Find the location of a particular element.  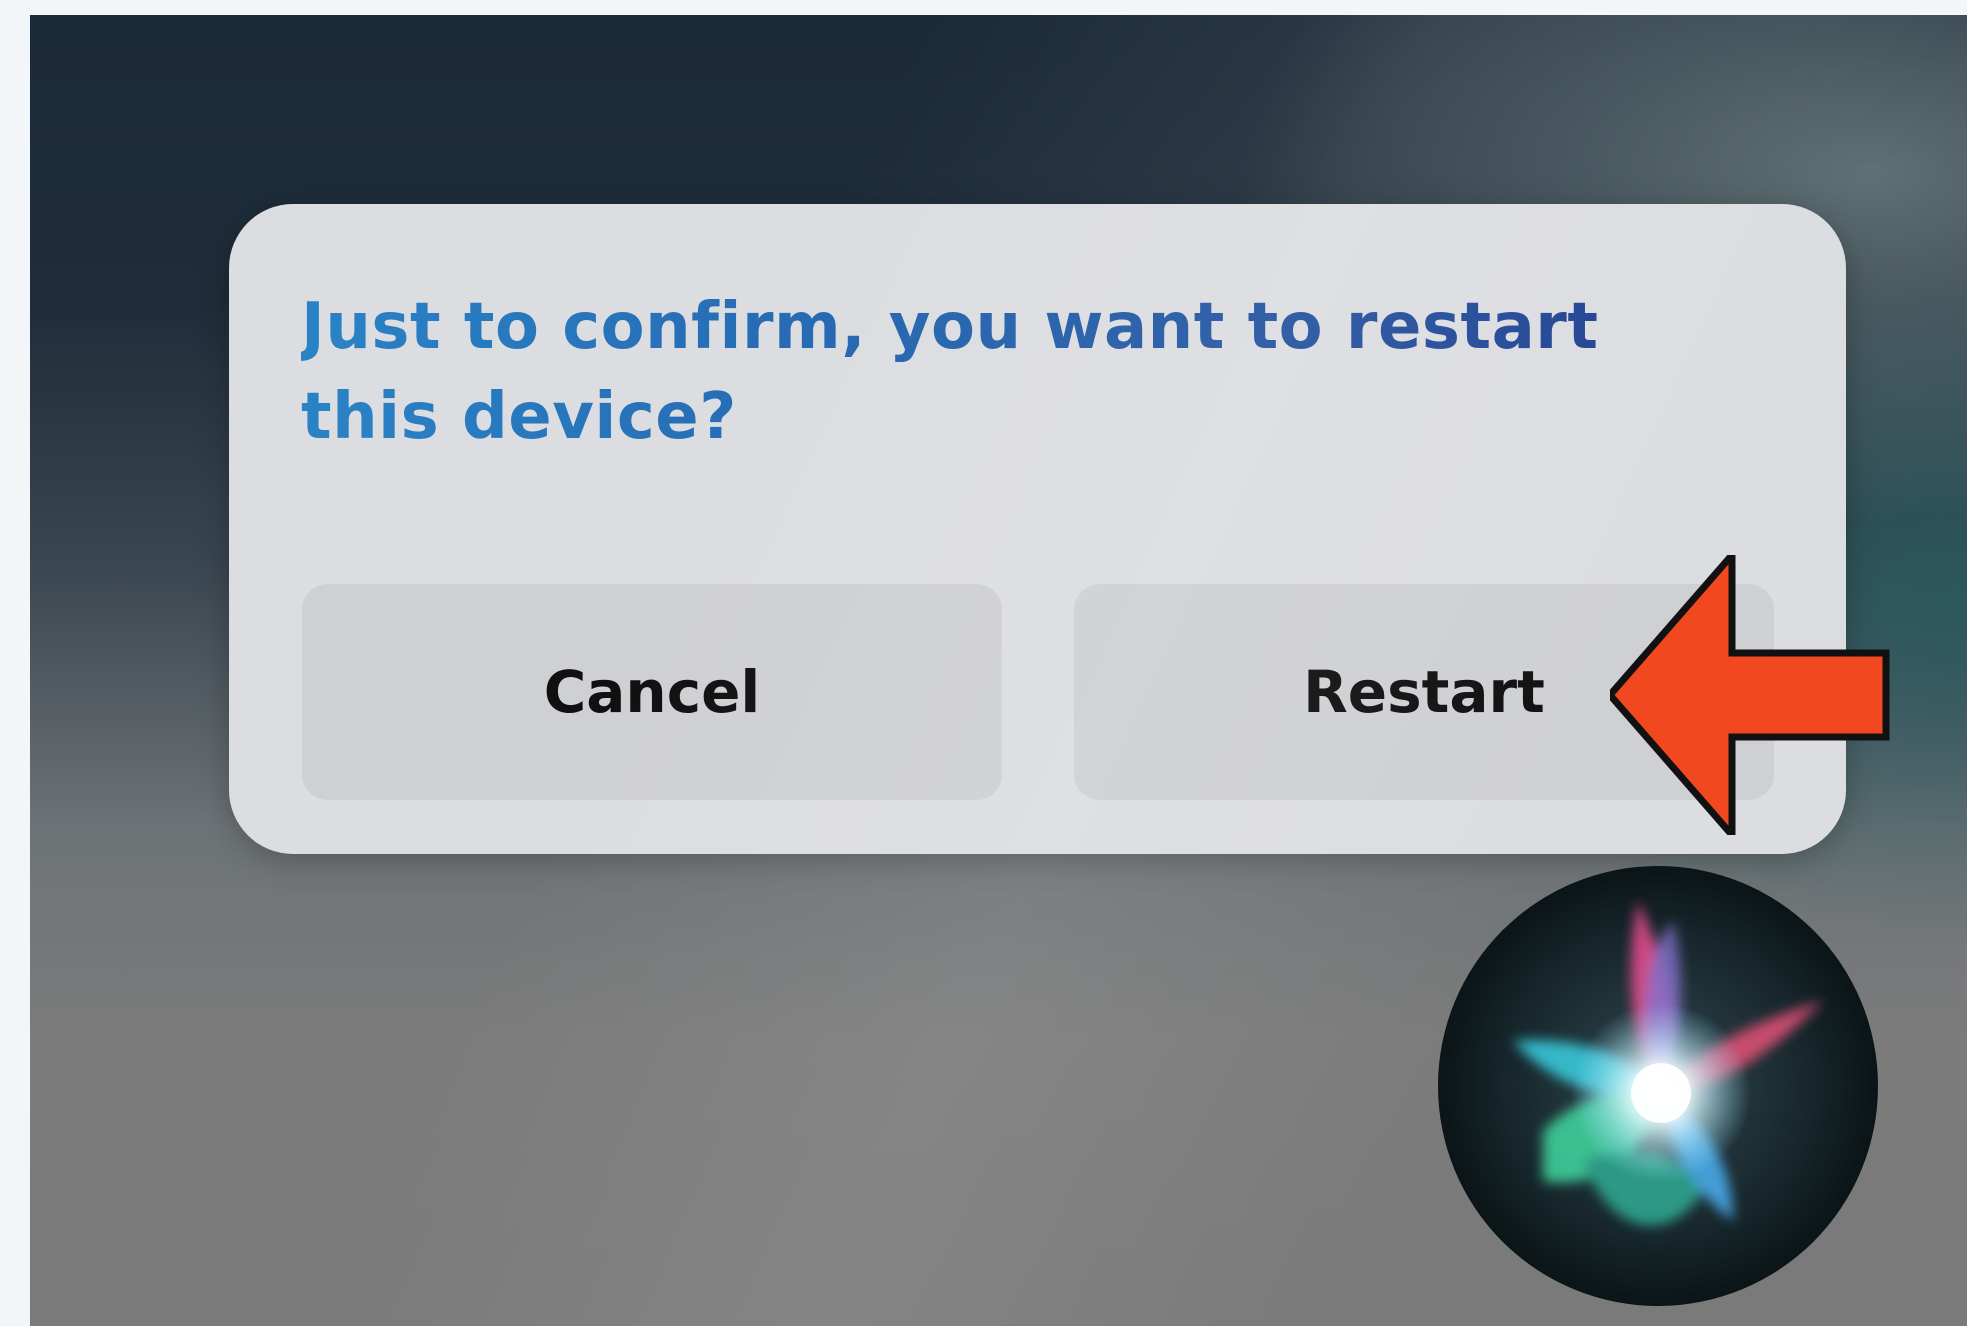

cancel-button: Cancel is located at coordinates (652, 692).